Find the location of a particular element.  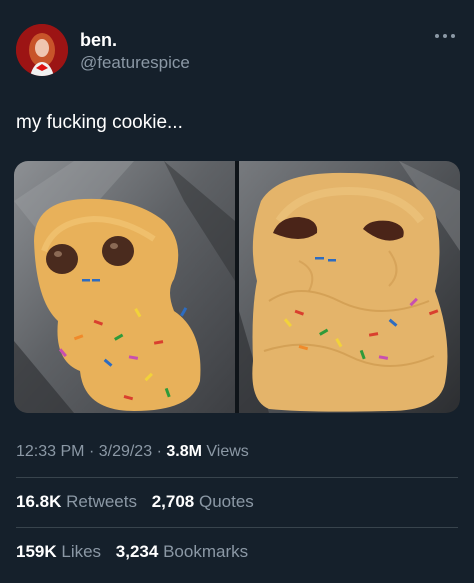

bookmarks-label: Bookmarks is located at coordinates (206, 551).